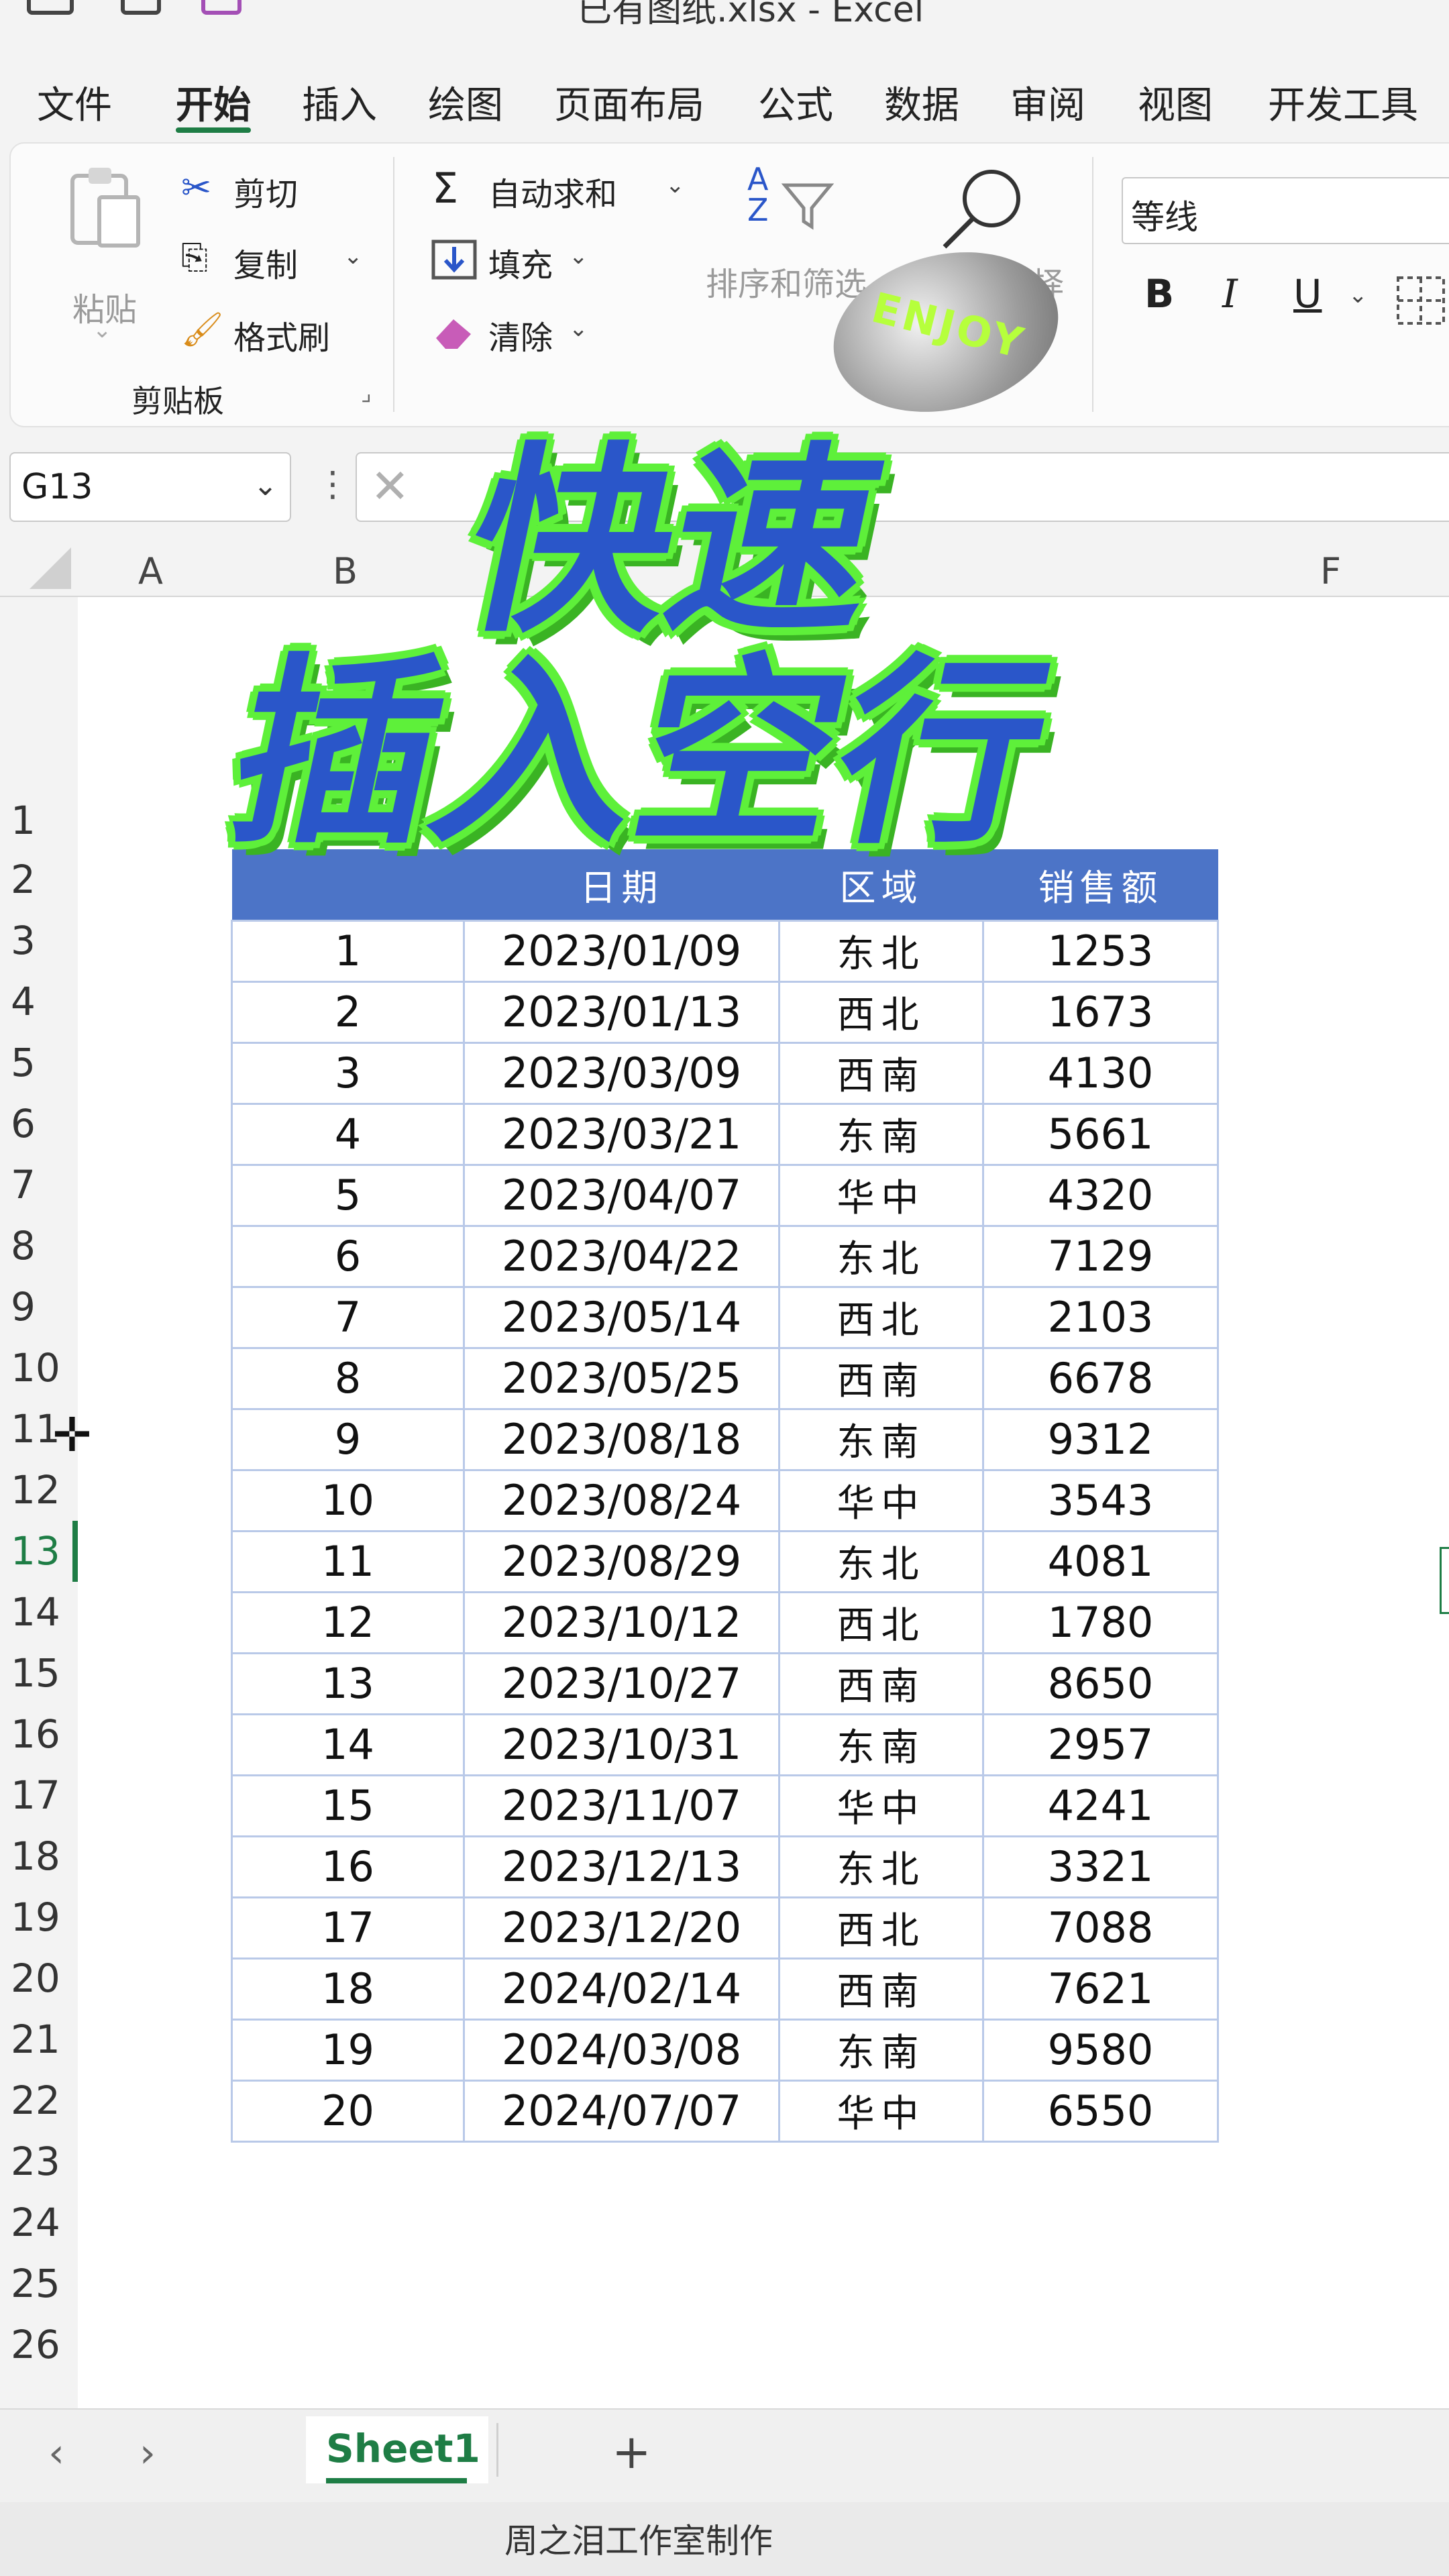  What do you see at coordinates (621, 2111) in the screenshot?
I see `cell-date: 2024/07/07` at bounding box center [621, 2111].